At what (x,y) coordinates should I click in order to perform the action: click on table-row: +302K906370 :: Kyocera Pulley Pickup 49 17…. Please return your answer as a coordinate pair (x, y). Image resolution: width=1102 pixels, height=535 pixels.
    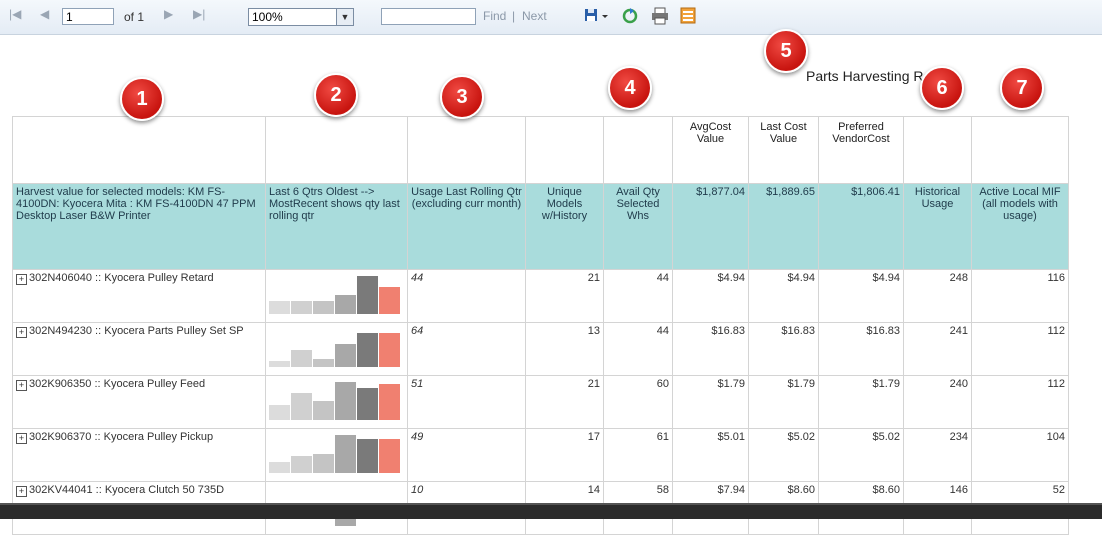
    Looking at the image, I should click on (540, 455).